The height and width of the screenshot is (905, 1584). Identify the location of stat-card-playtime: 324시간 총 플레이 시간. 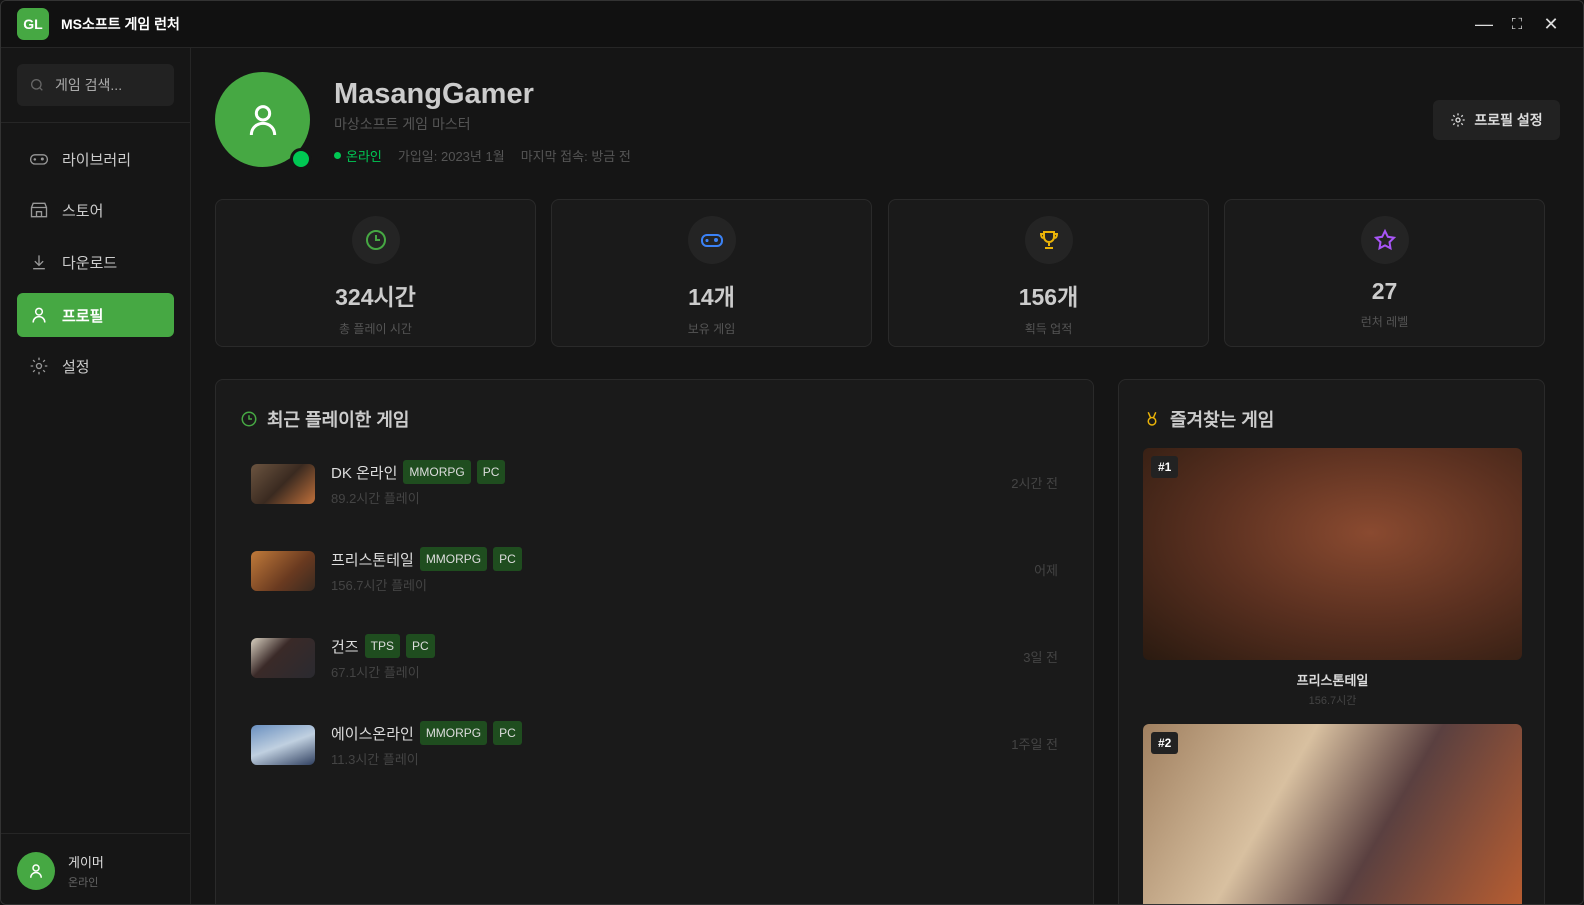
(375, 273).